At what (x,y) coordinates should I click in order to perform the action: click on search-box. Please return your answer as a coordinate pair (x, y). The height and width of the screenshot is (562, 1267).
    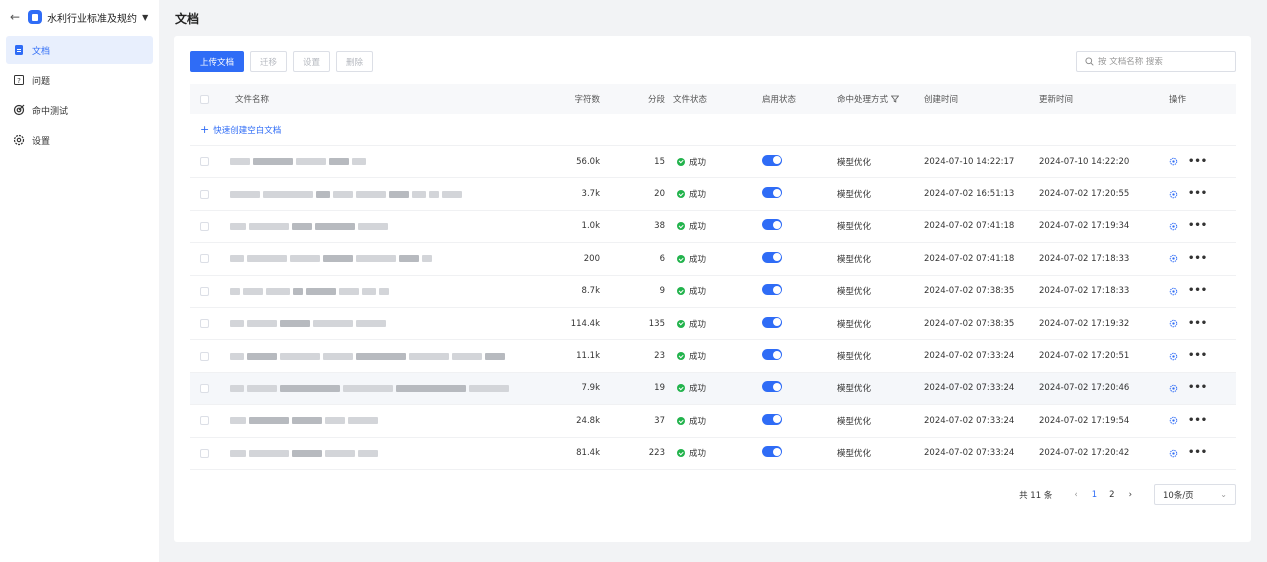
    Looking at the image, I should click on (1156, 61).